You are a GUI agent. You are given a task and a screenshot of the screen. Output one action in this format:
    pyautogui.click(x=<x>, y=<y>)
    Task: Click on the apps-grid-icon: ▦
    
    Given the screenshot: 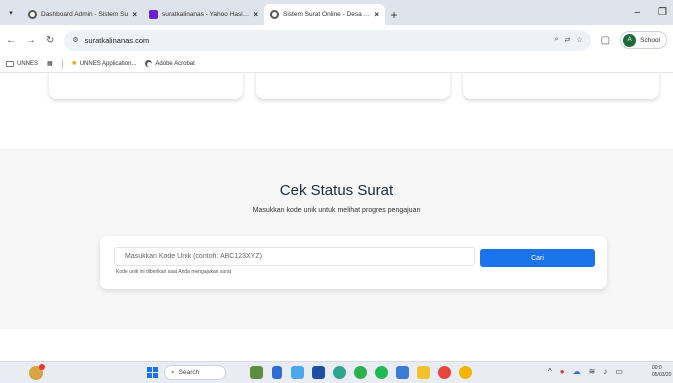 What is the action you would take?
    pyautogui.click(x=50, y=63)
    